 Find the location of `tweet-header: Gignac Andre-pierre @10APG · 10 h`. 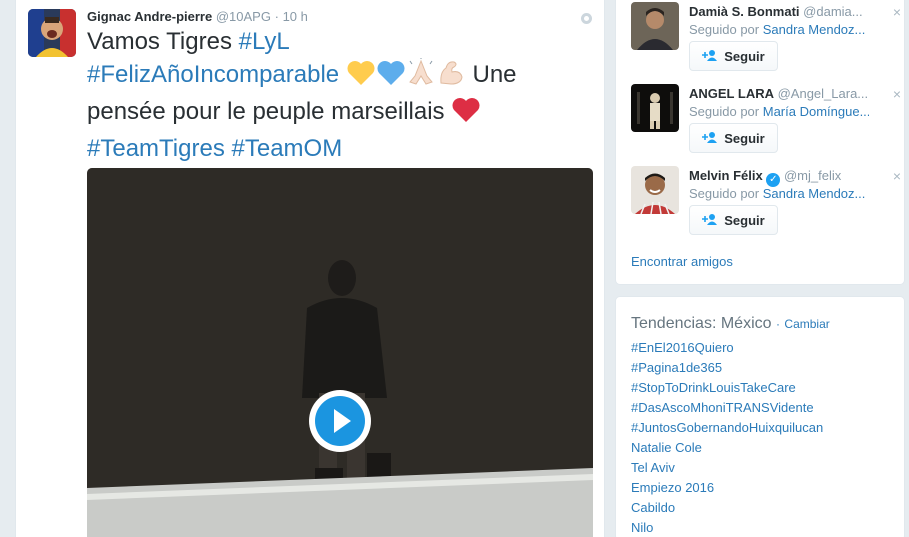

tweet-header: Gignac Andre-pierre @10APG · 10 h is located at coordinates (197, 16).